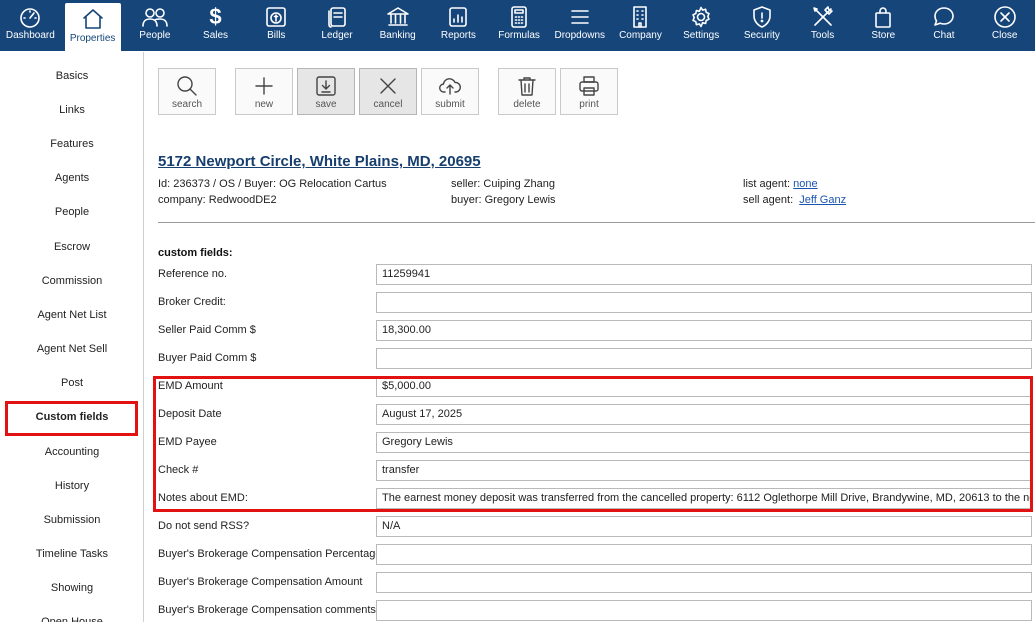 The image size is (1035, 622). Describe the element at coordinates (805, 184) in the screenshot. I see `list-agent-link: none` at that location.